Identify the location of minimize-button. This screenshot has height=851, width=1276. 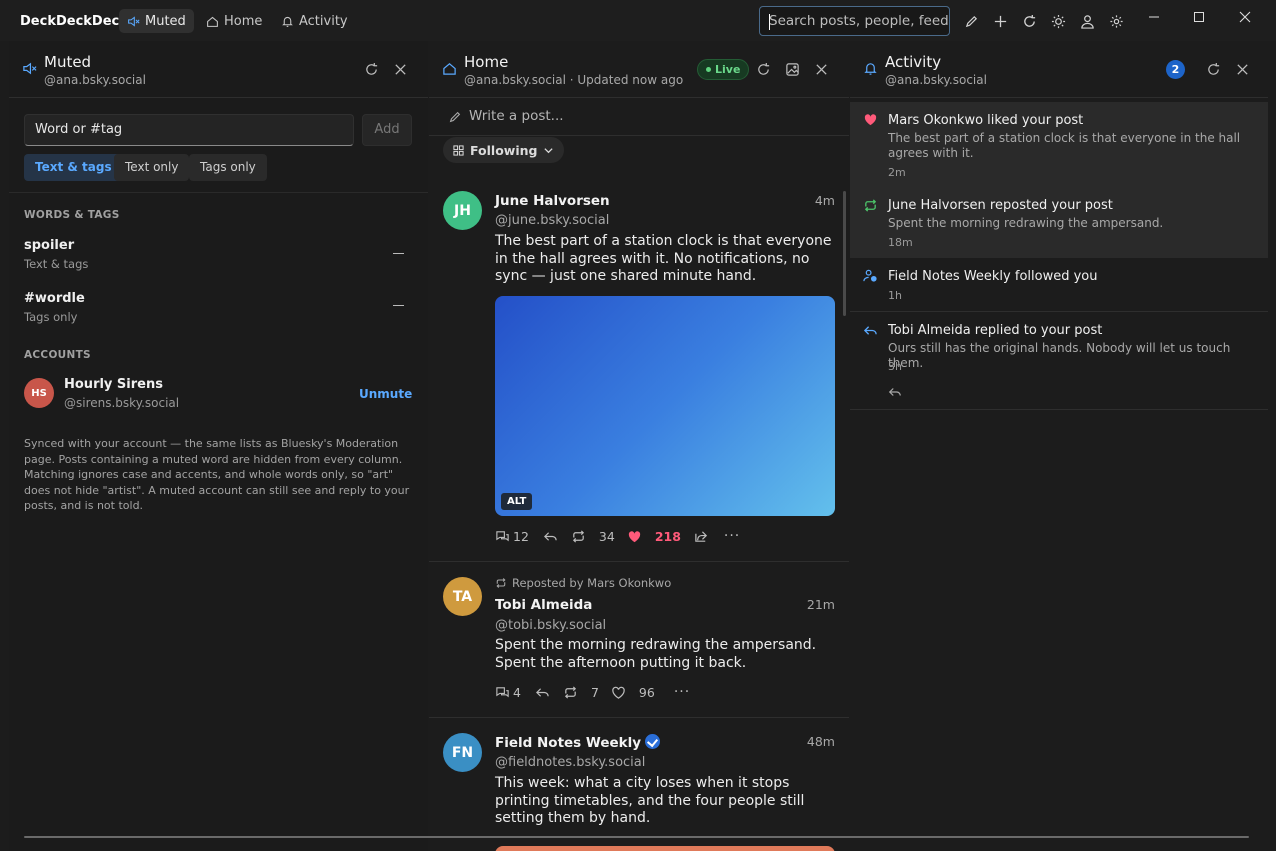
(1154, 17).